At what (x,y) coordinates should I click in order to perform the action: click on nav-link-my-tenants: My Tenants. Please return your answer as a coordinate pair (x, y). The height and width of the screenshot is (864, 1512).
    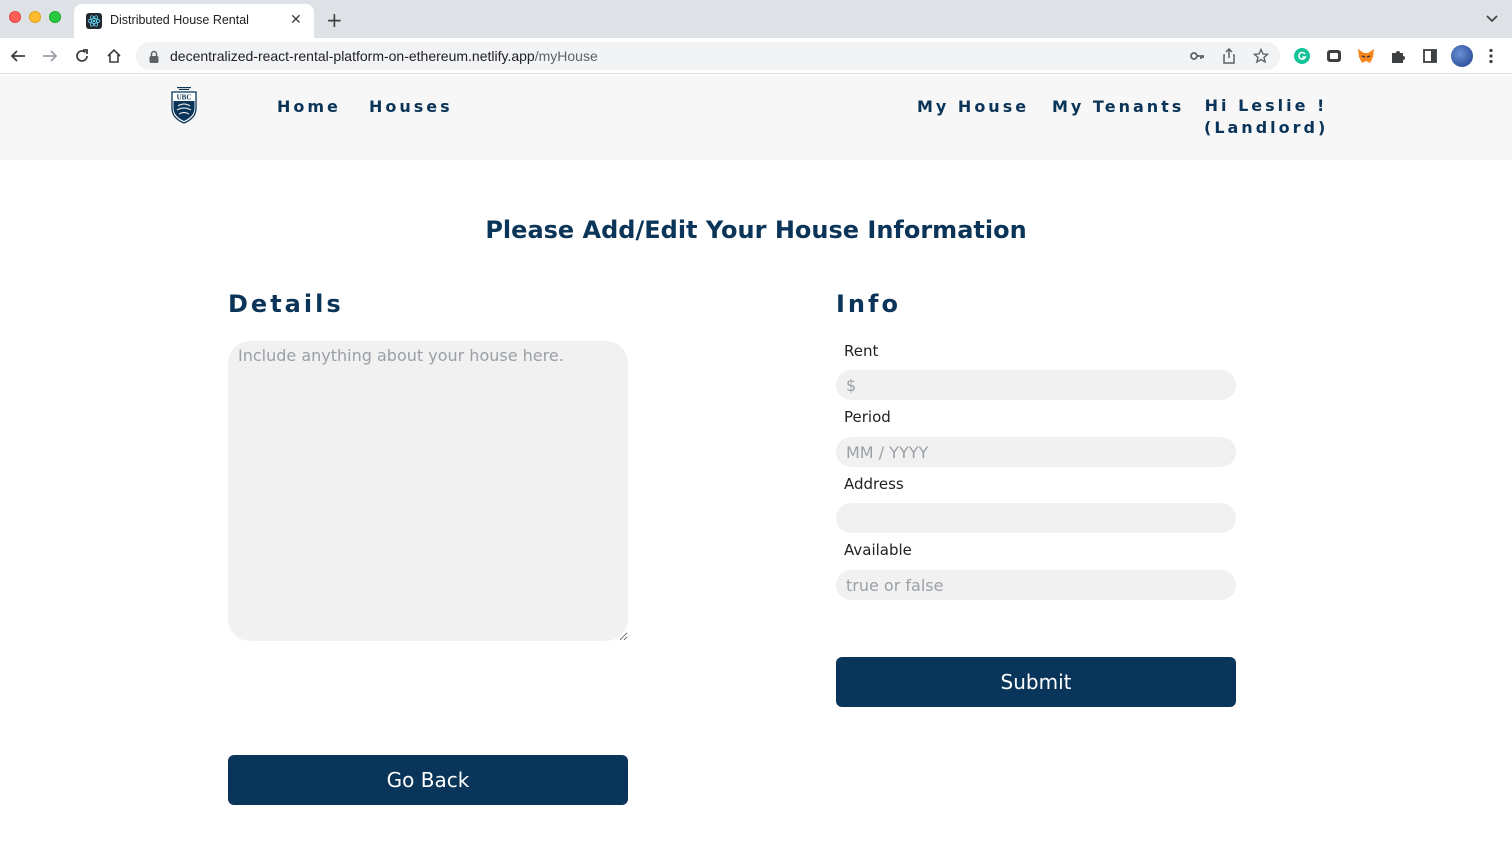
    Looking at the image, I should click on (1118, 106).